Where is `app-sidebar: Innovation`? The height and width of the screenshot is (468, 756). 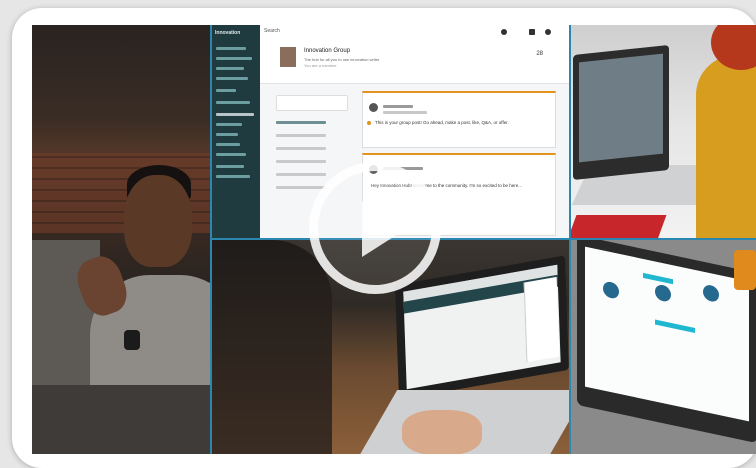 app-sidebar: Innovation is located at coordinates (236, 131).